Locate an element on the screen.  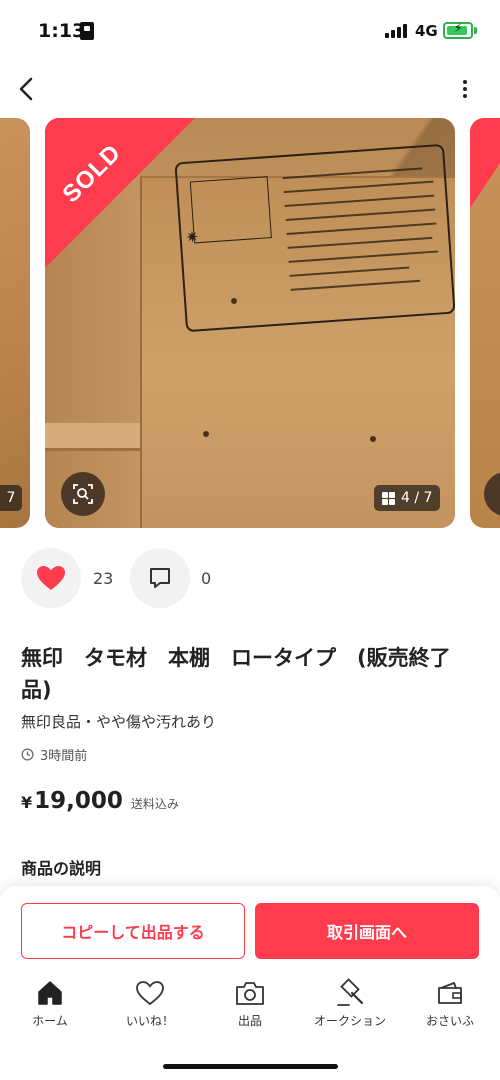
copy-and-list-button: コピーして出品する is located at coordinates (133, 931).